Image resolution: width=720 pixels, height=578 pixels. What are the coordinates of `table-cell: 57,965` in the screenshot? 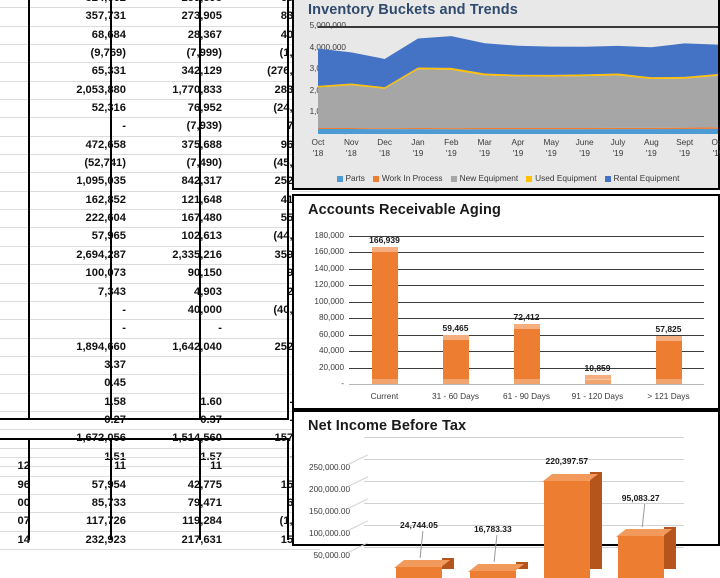 It's located at (83, 237).